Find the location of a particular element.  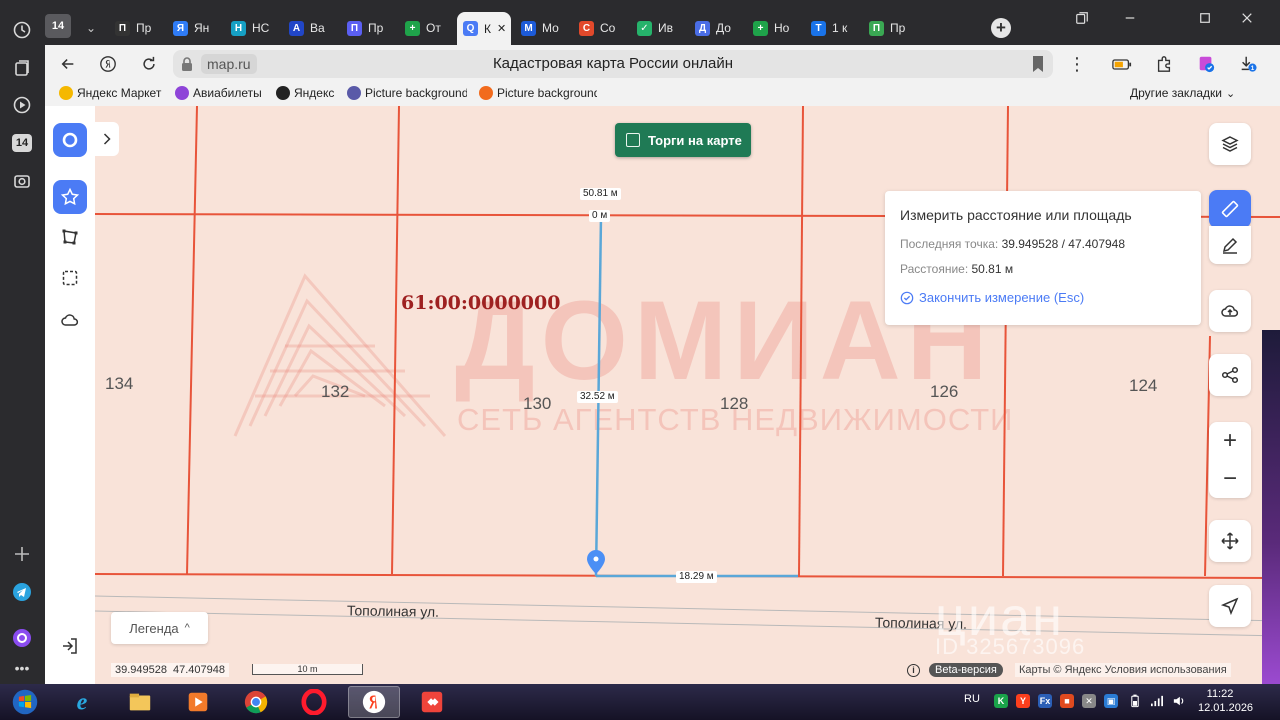

file-explorer-icon is located at coordinates (140, 702).